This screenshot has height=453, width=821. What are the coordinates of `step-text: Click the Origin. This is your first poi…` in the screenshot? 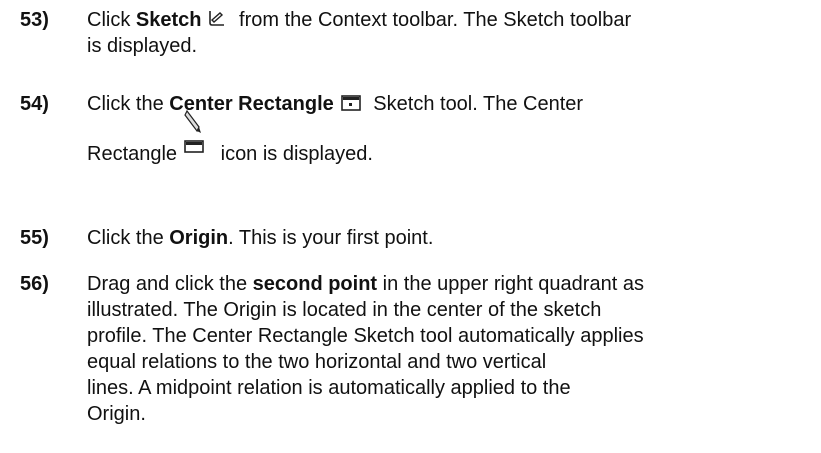 It's located at (260, 238).